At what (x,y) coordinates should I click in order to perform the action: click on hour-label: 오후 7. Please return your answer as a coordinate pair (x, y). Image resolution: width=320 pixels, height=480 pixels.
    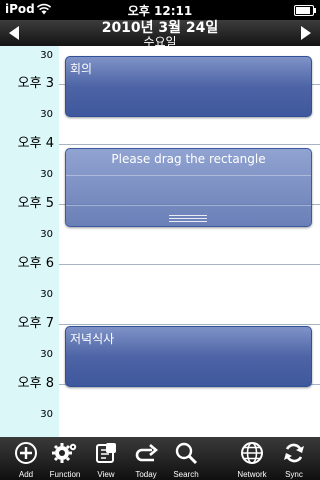
    Looking at the image, I should click on (35, 323).